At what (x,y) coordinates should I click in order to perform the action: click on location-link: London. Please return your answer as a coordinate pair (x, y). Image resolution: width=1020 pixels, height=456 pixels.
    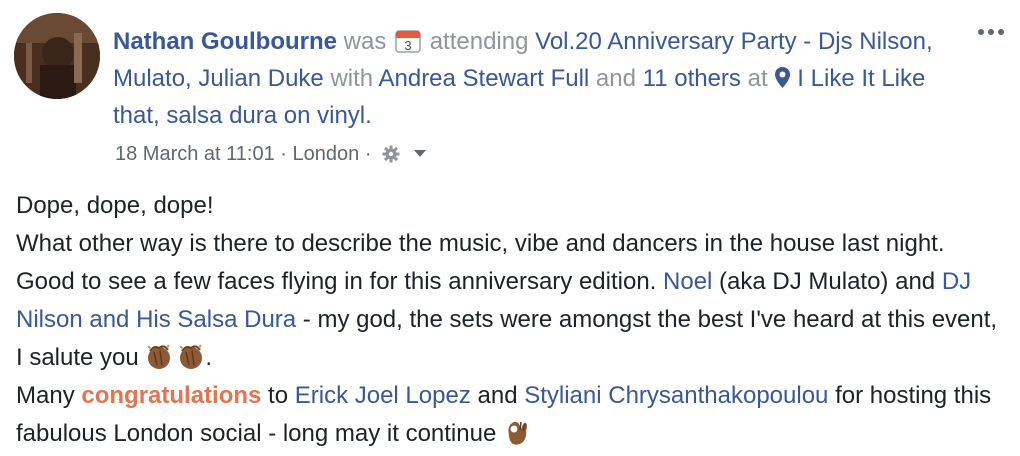
    Looking at the image, I should click on (326, 154).